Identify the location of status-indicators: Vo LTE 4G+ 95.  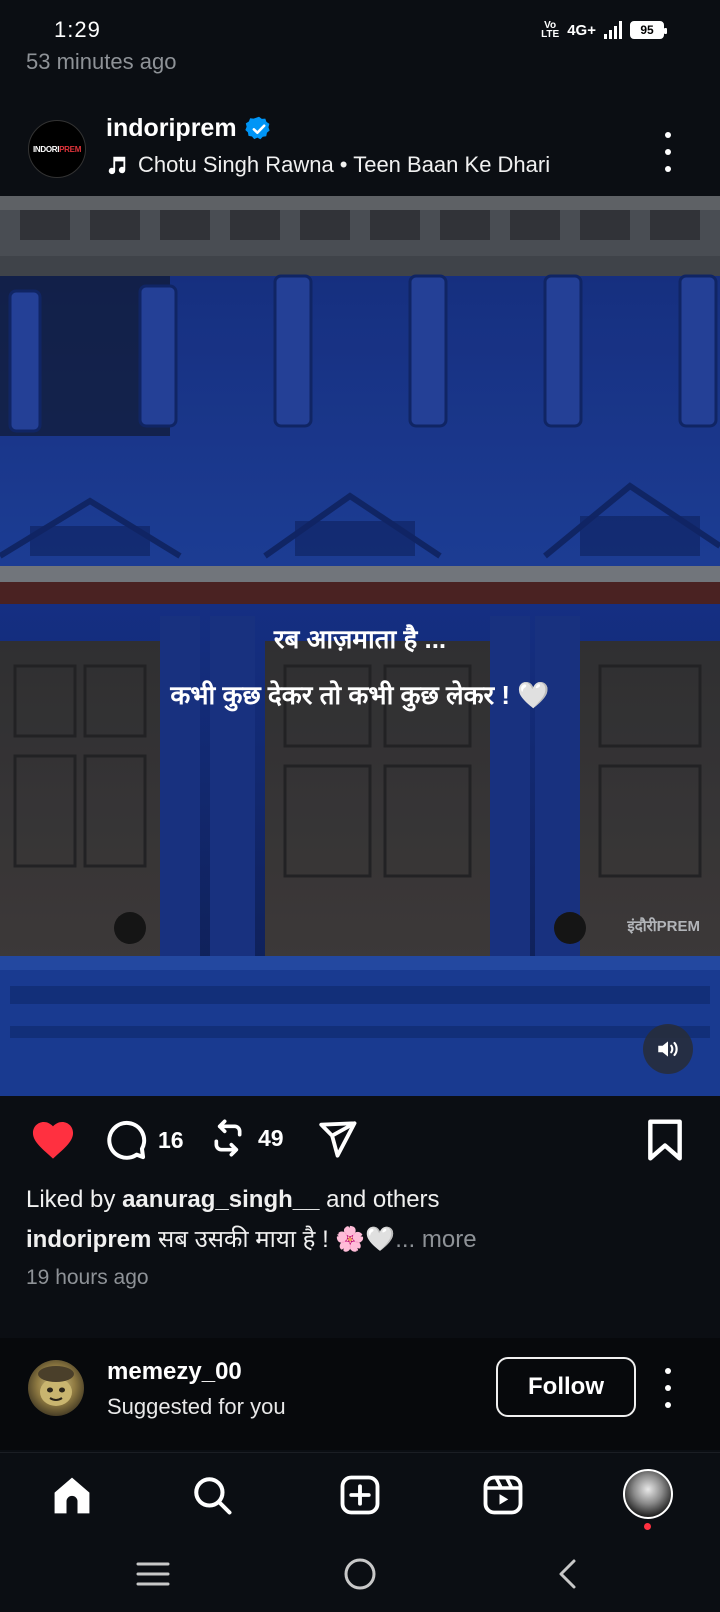
(604, 30).